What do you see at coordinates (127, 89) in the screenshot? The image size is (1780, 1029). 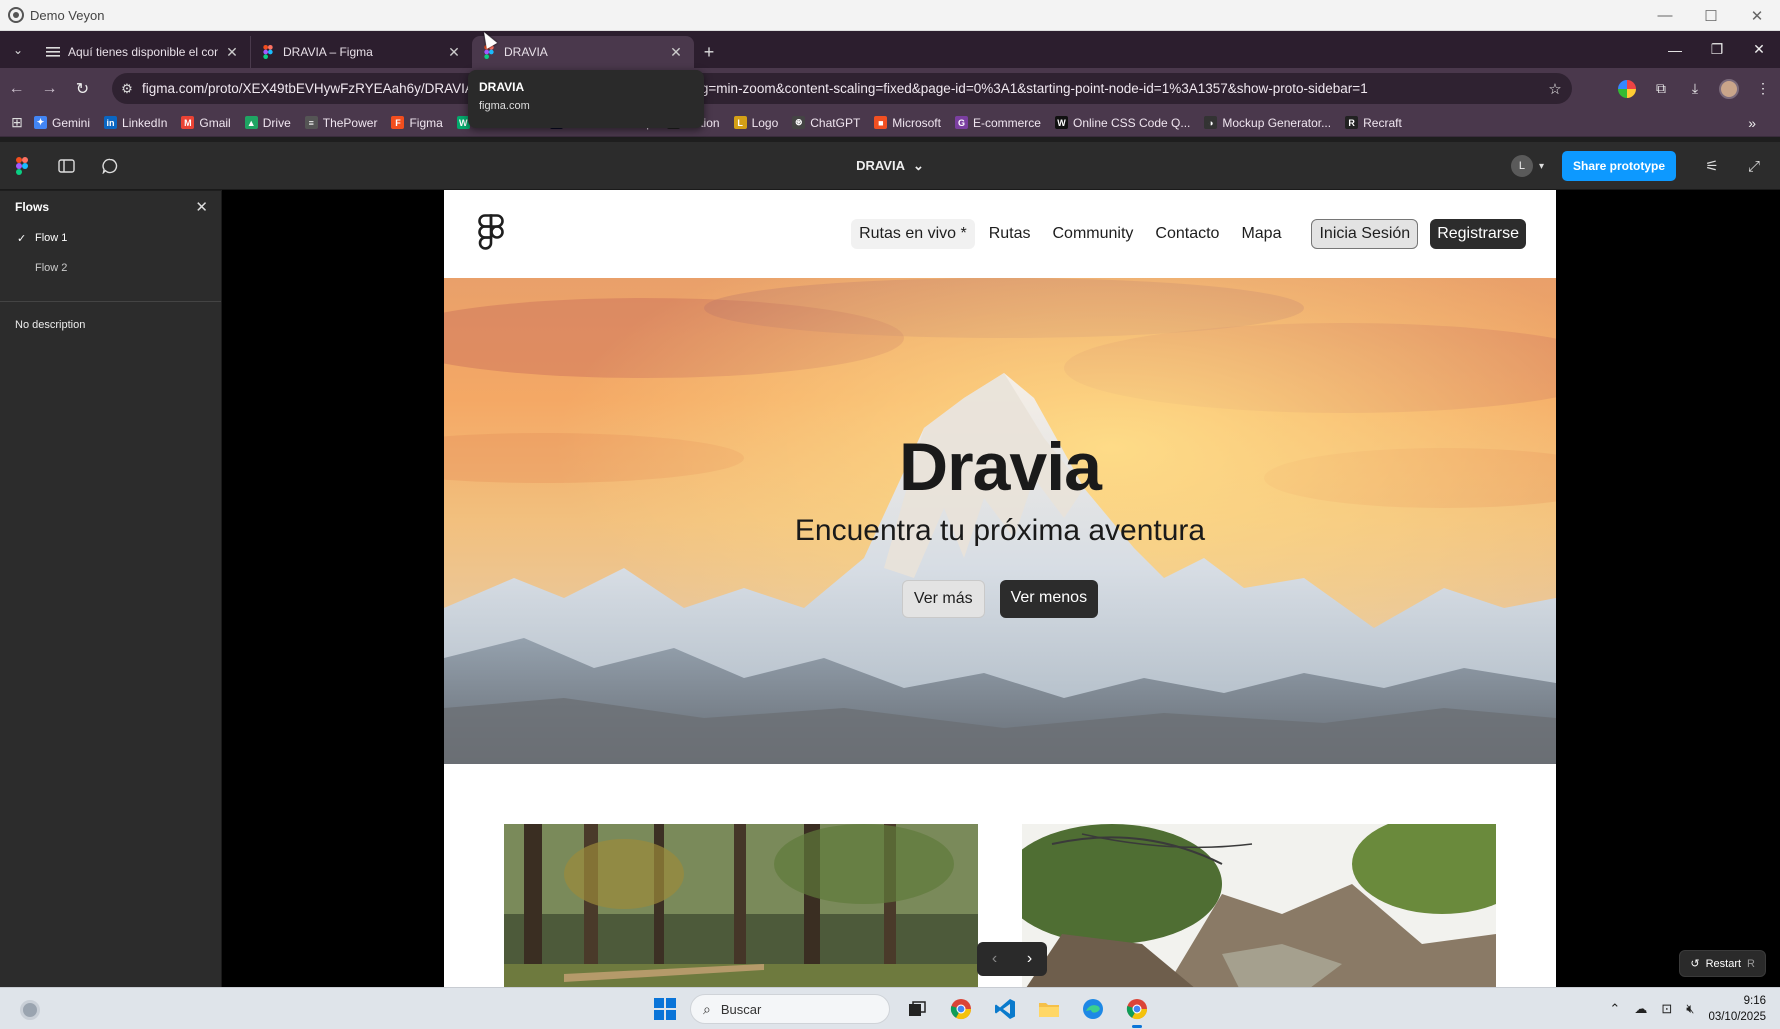 I see `site-settings-icon: ⚙` at bounding box center [127, 89].